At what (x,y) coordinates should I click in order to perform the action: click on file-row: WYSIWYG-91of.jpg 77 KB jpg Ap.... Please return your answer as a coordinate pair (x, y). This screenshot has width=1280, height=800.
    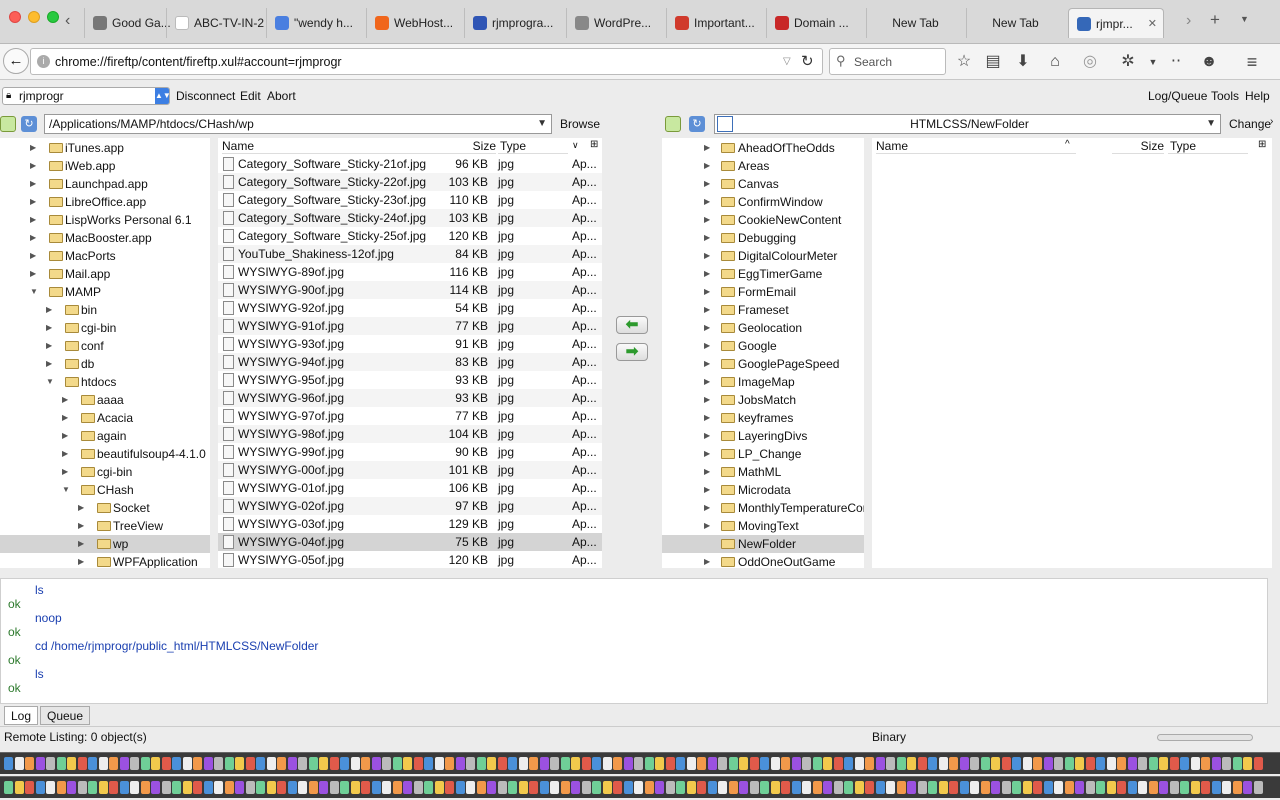
    Looking at the image, I should click on (410, 326).